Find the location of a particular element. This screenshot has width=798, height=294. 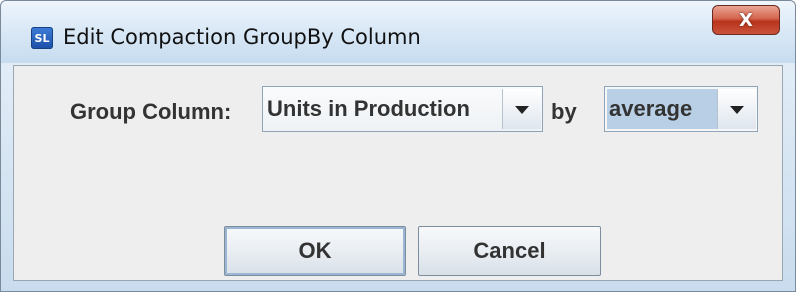

group-column-value: Units in Production is located at coordinates (368, 108).